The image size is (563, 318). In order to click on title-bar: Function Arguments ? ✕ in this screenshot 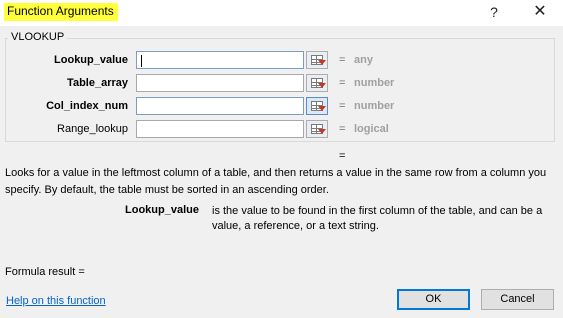, I will do `click(281, 13)`.